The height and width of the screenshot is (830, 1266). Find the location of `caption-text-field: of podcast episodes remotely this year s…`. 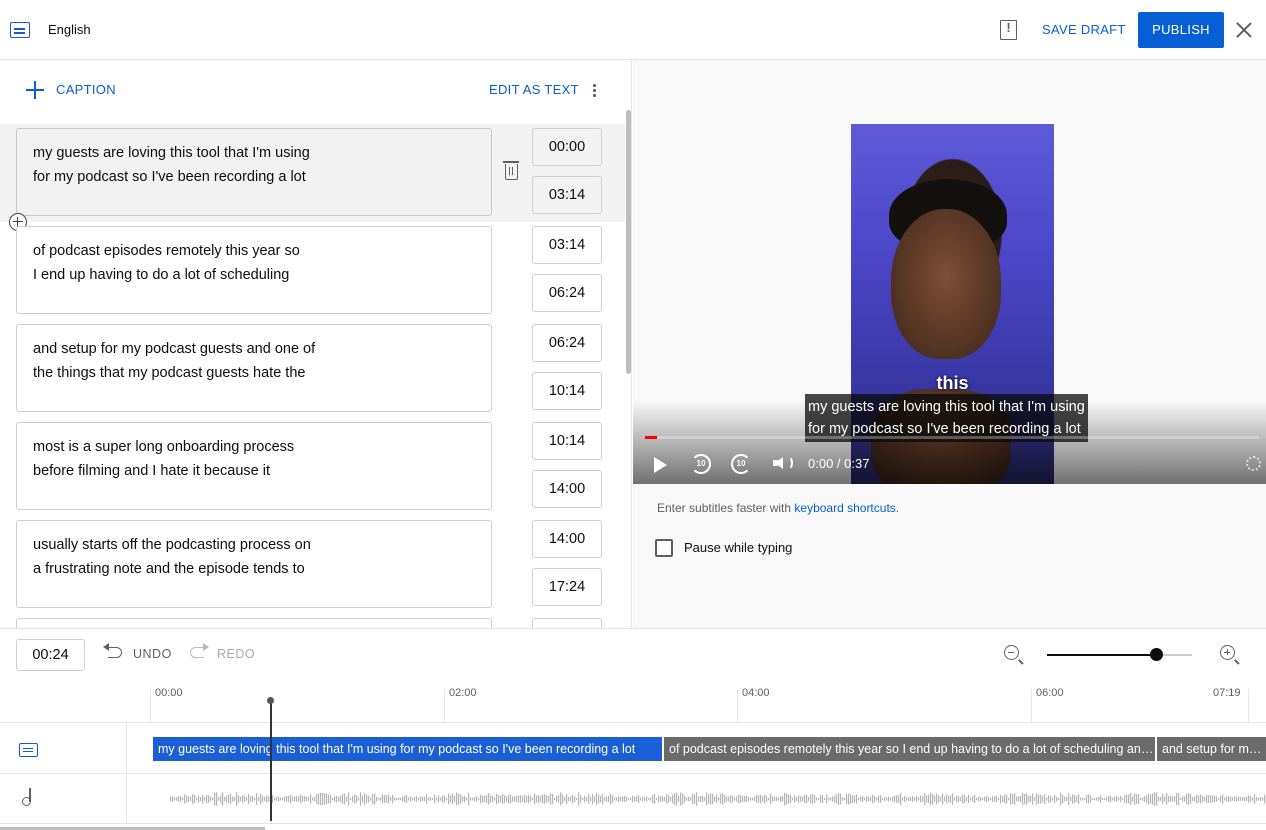

caption-text-field: of podcast episodes remotely this year s… is located at coordinates (254, 270).